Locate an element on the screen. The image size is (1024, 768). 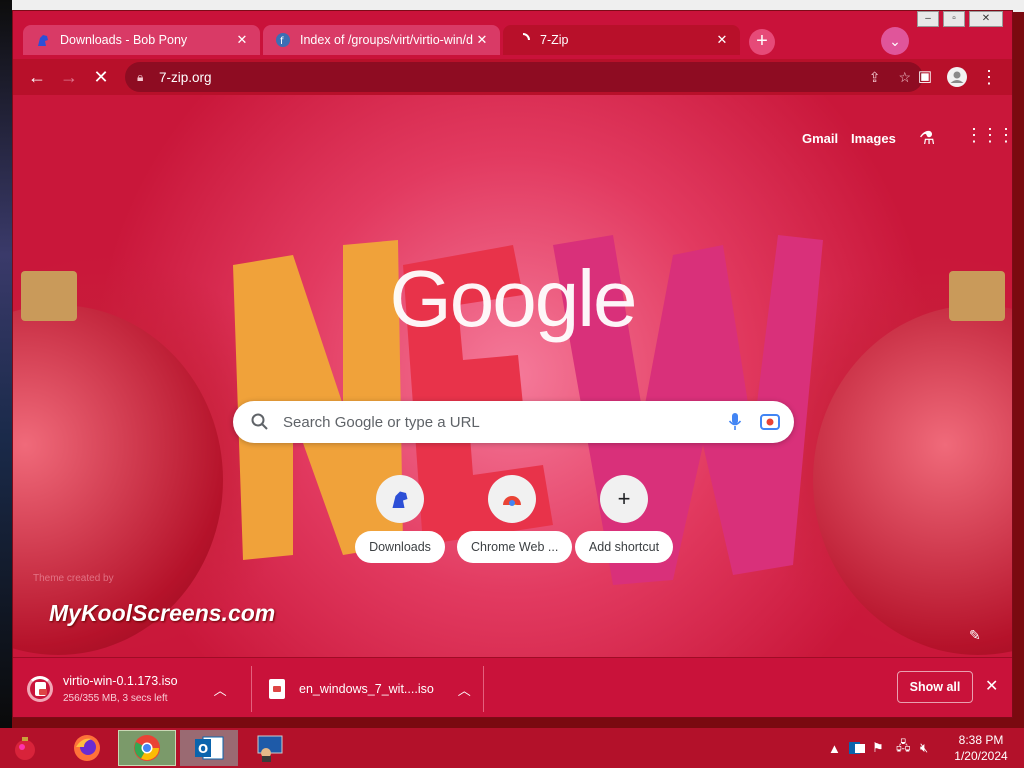
chrome-web-store-icon is located at coordinates (512, 499).